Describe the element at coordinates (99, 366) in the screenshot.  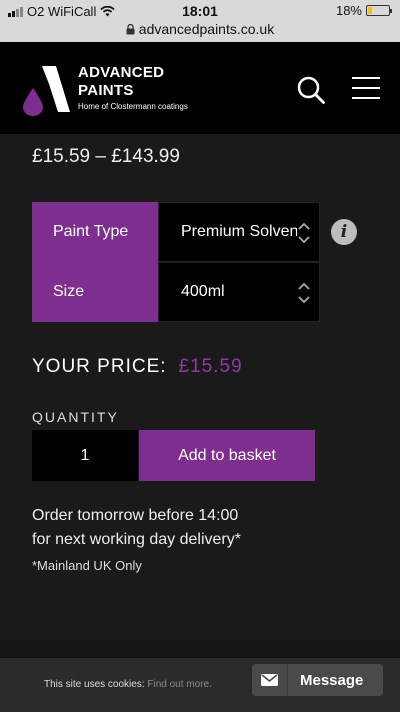
I see `your-price-label: YOUR PRICE:` at that location.